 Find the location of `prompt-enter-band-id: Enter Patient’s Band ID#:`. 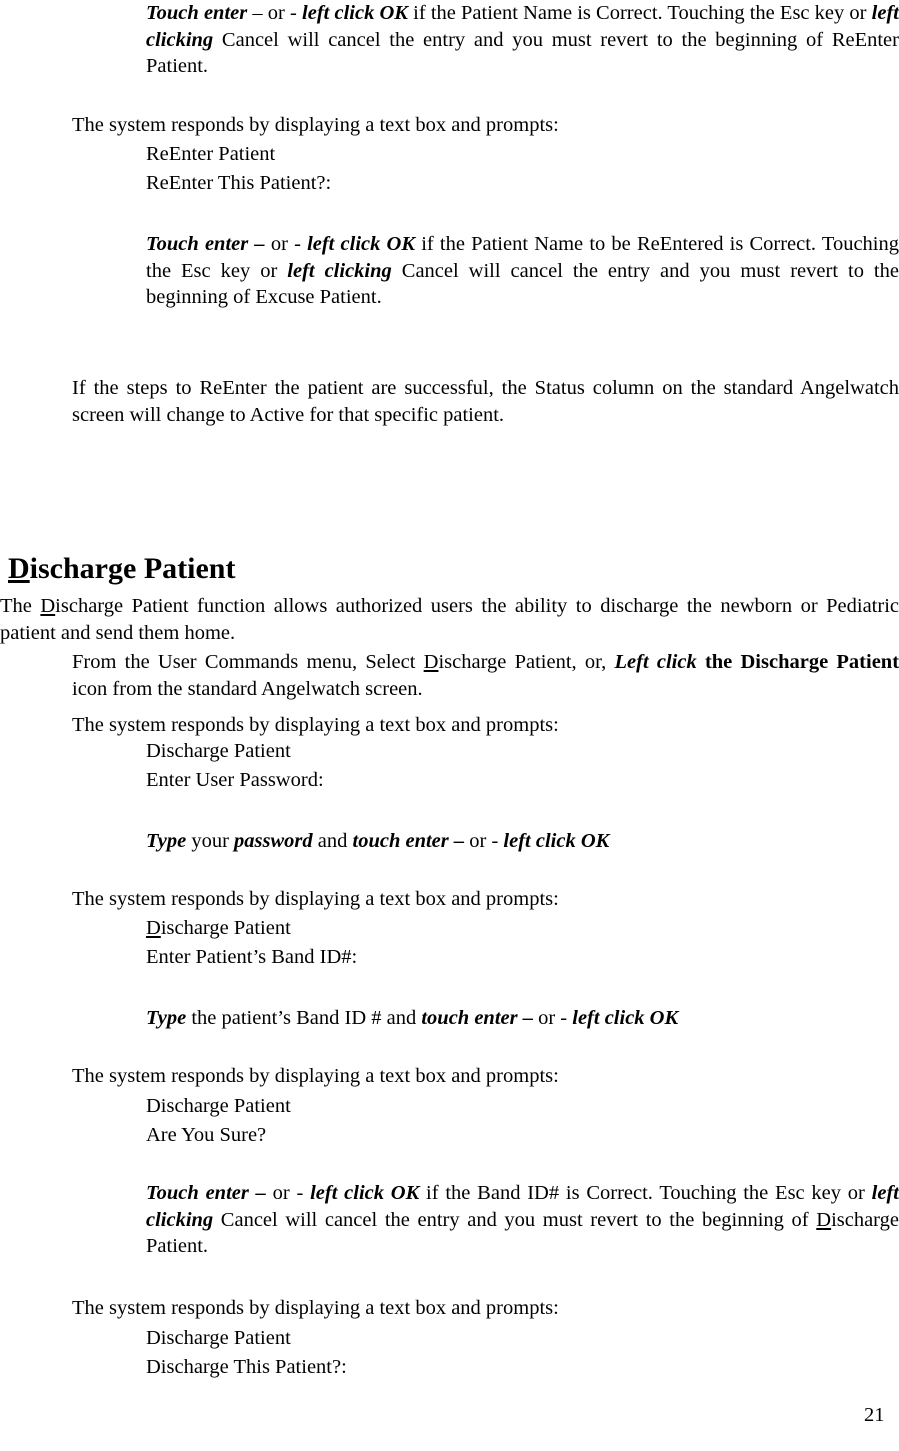

prompt-enter-band-id: Enter Patient’s Band ID#: is located at coordinates (252, 957).